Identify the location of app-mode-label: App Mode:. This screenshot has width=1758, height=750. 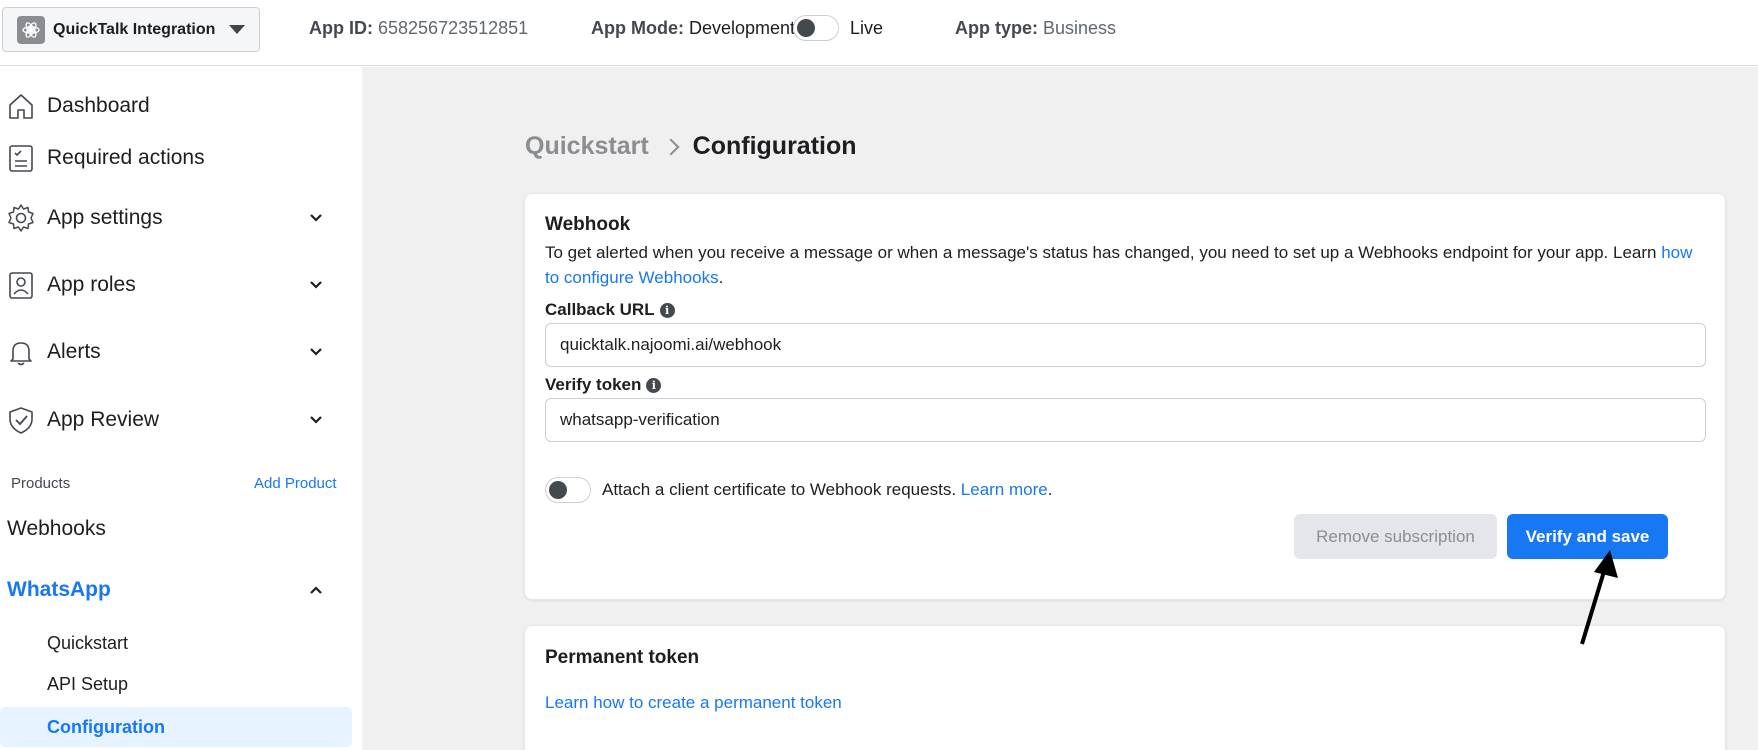
(637, 28).